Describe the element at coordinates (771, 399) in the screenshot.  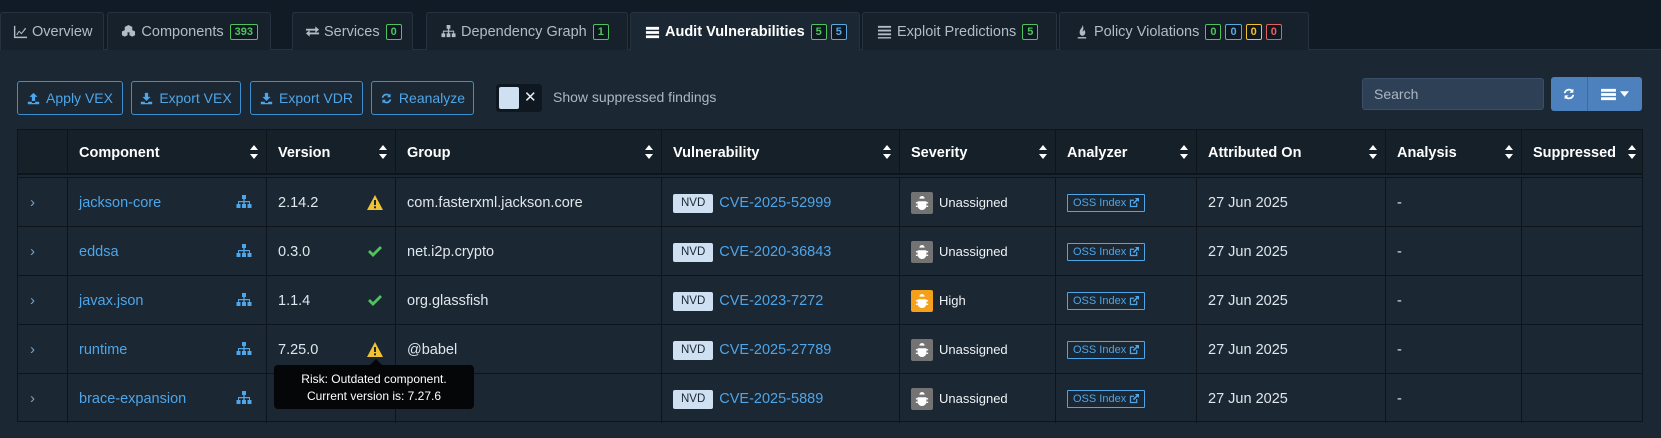
I see `vulnerability-link: CVE-2025-5889` at that location.